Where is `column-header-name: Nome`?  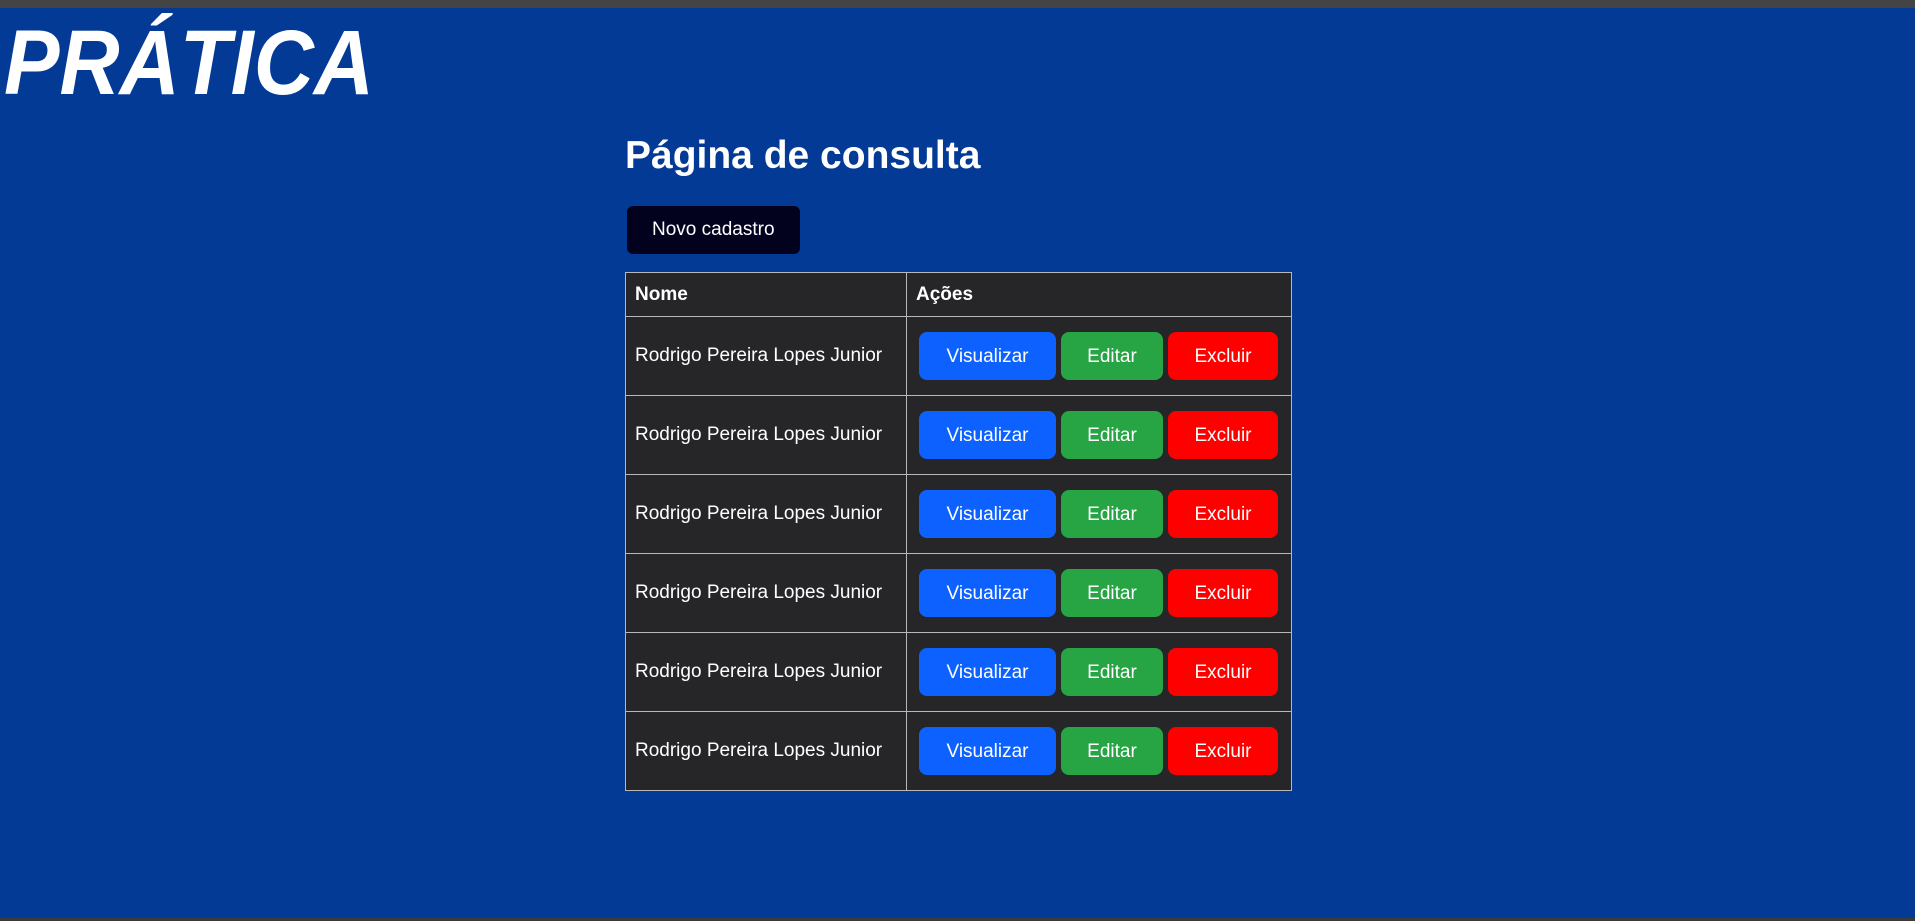
column-header-name: Nome is located at coordinates (766, 294).